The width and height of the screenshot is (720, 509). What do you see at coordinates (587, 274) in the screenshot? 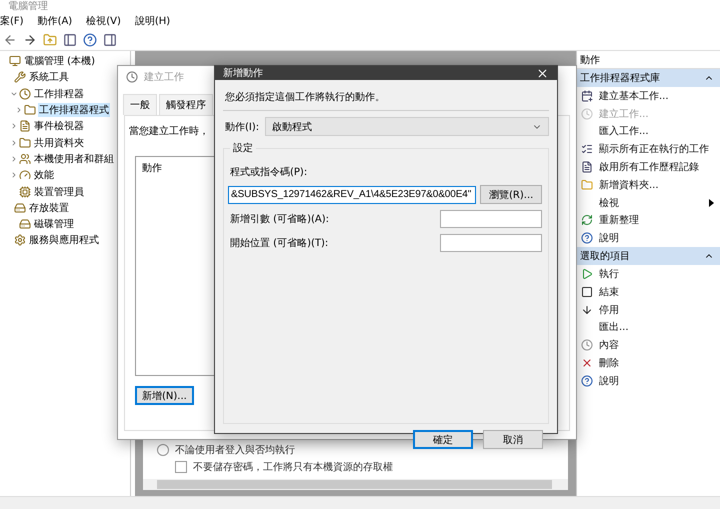
I see `play-icon` at bounding box center [587, 274].